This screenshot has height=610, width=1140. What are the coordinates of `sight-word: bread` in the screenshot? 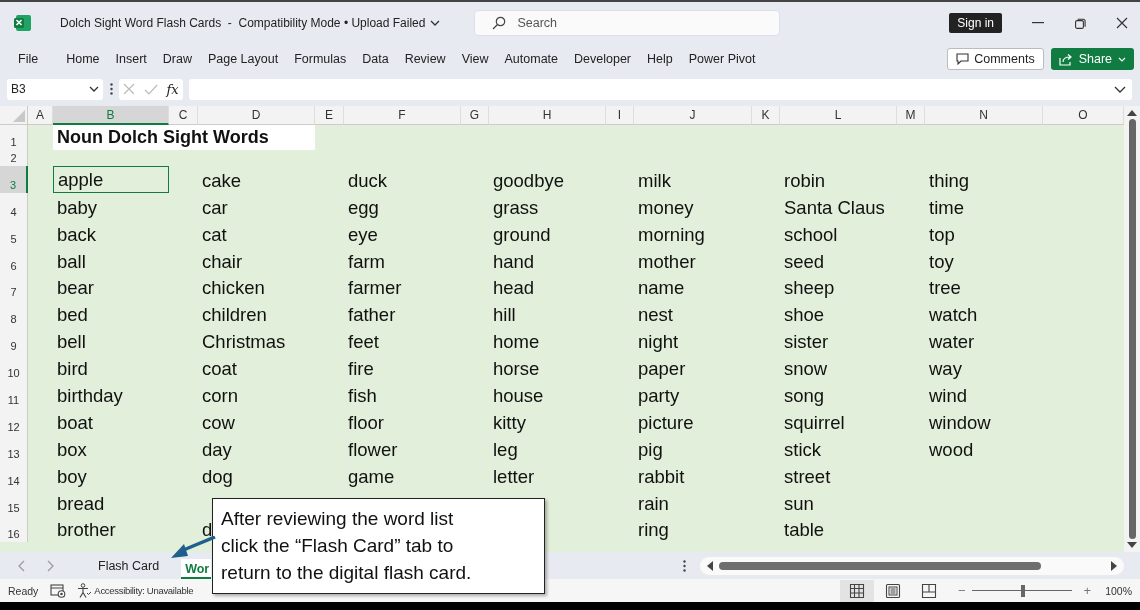 It's located at (81, 503).